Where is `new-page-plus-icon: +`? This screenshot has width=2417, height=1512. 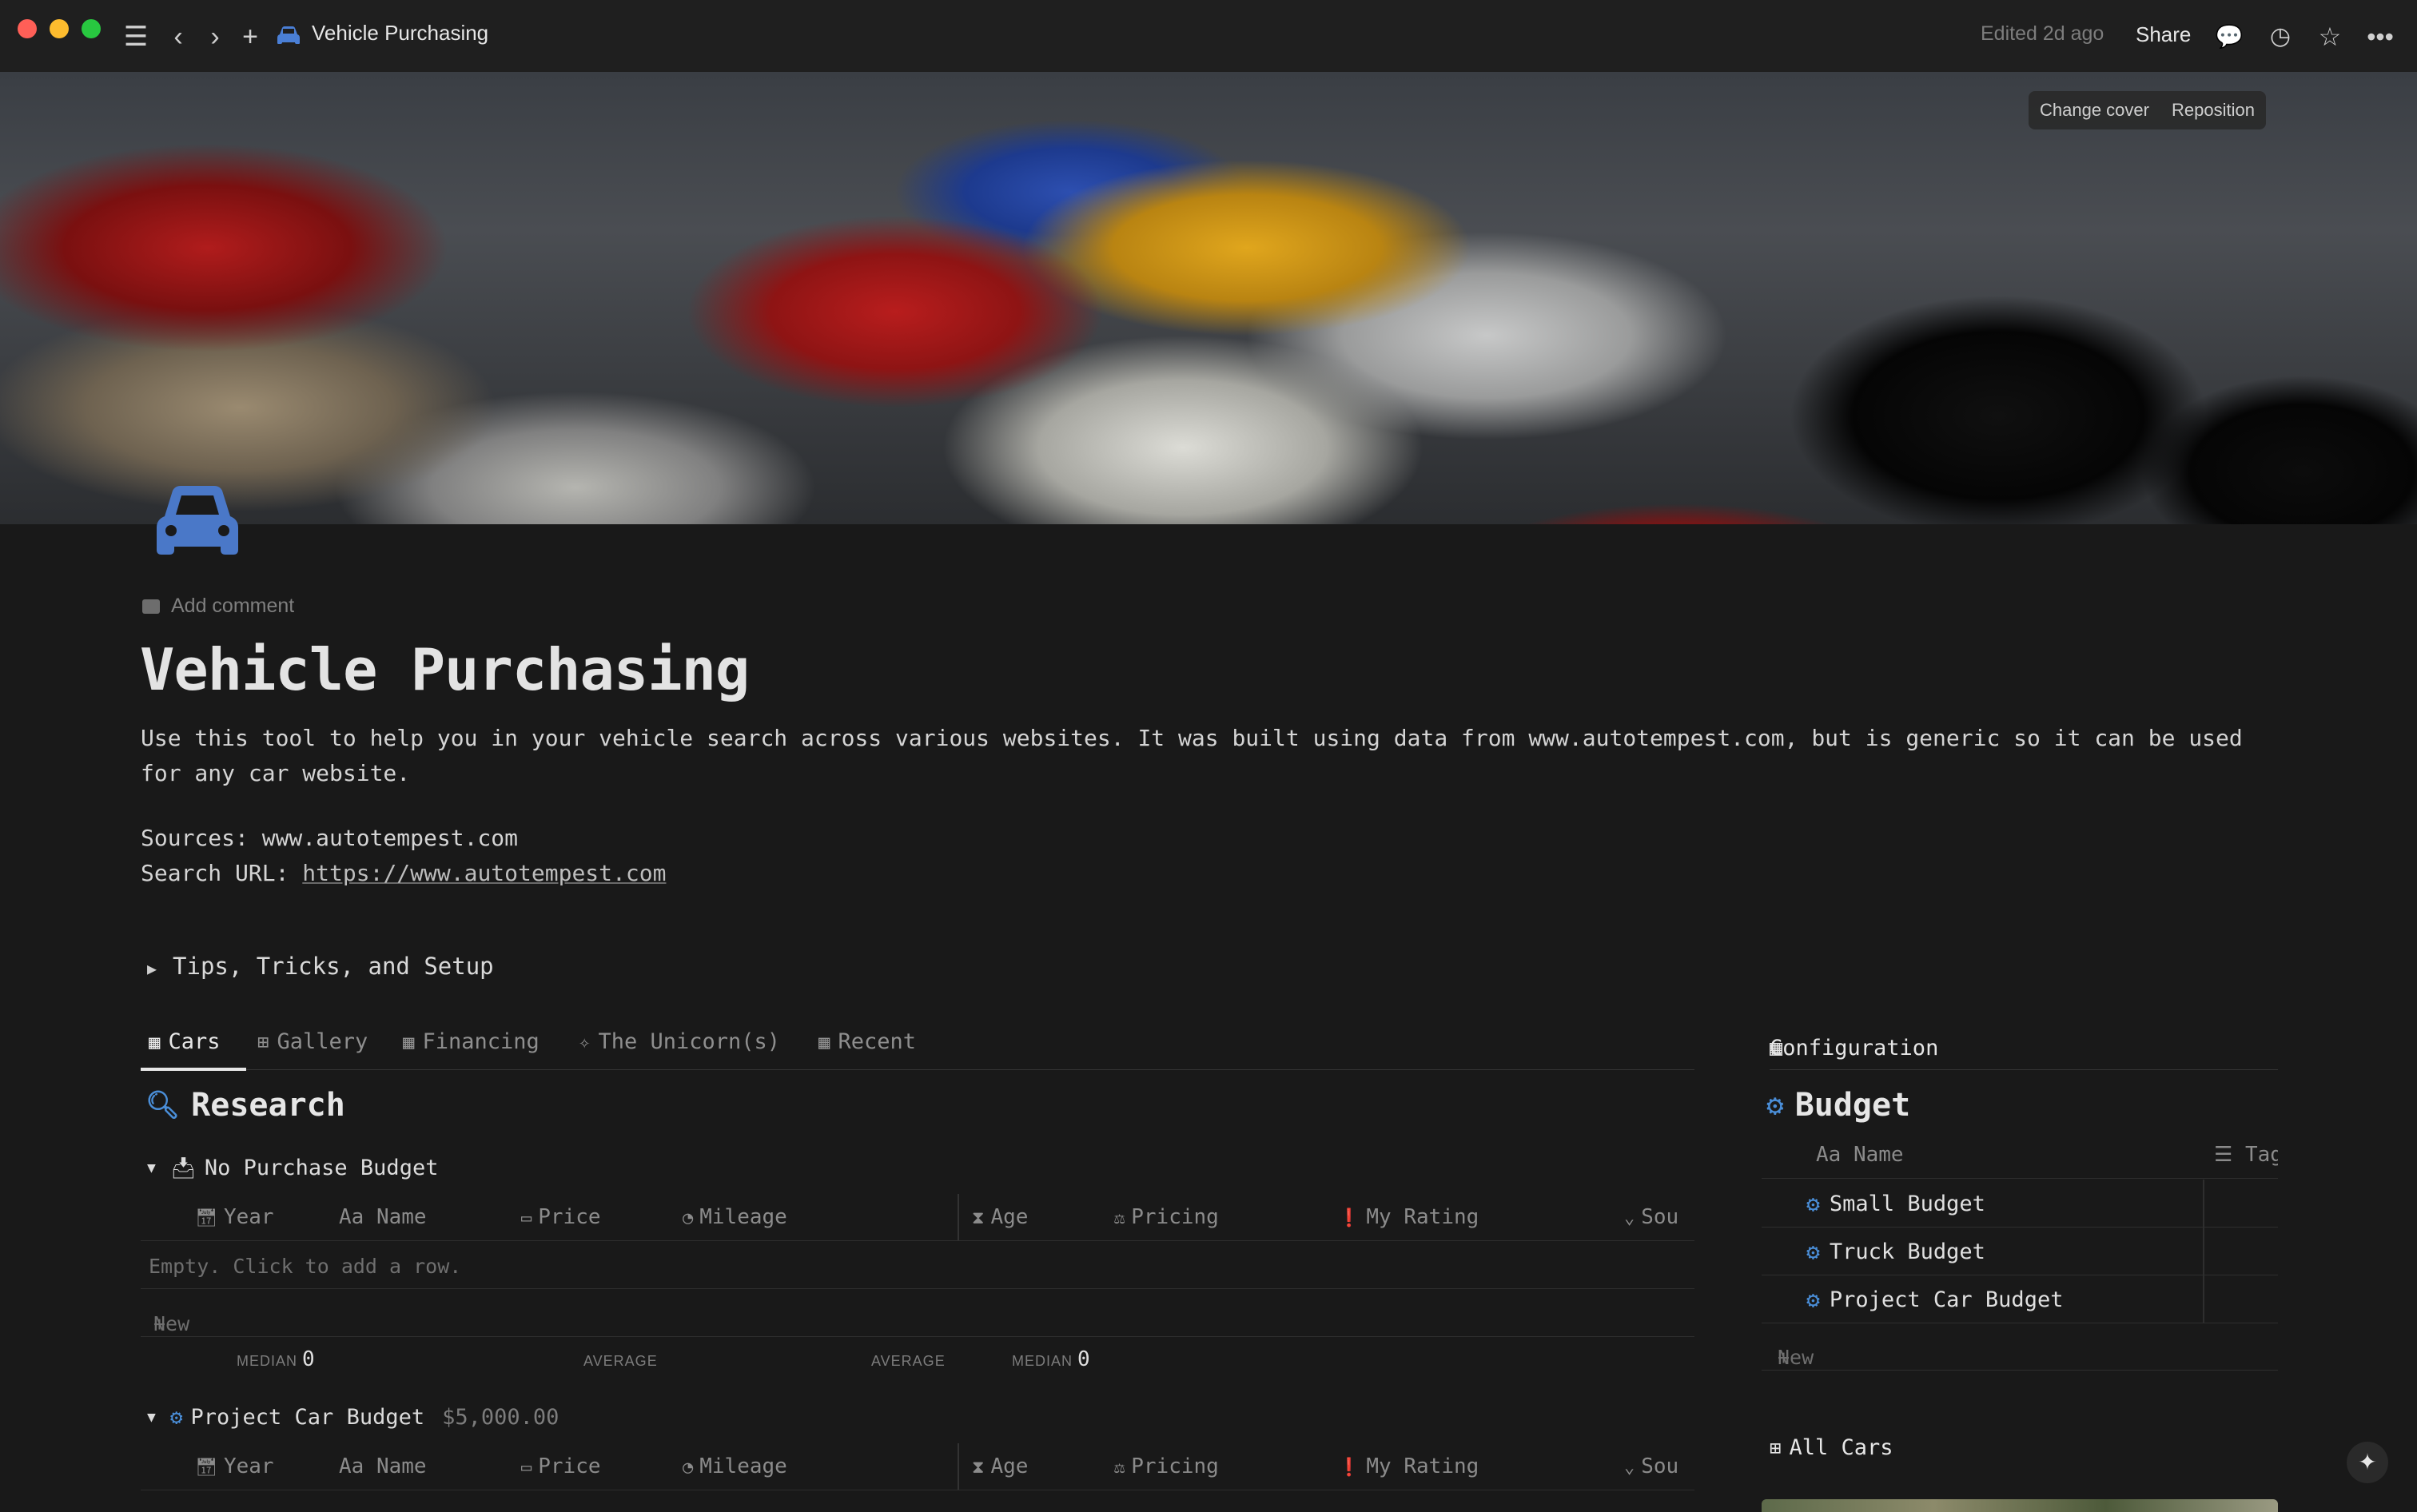
new-page-plus-icon: + is located at coordinates (251, 37).